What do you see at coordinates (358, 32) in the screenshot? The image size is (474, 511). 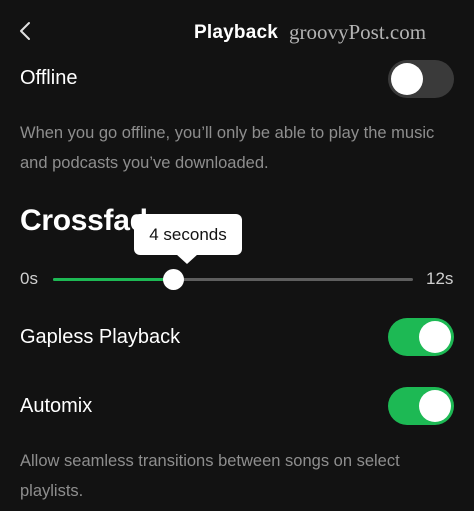 I see `watermark: groovyPost.com` at bounding box center [358, 32].